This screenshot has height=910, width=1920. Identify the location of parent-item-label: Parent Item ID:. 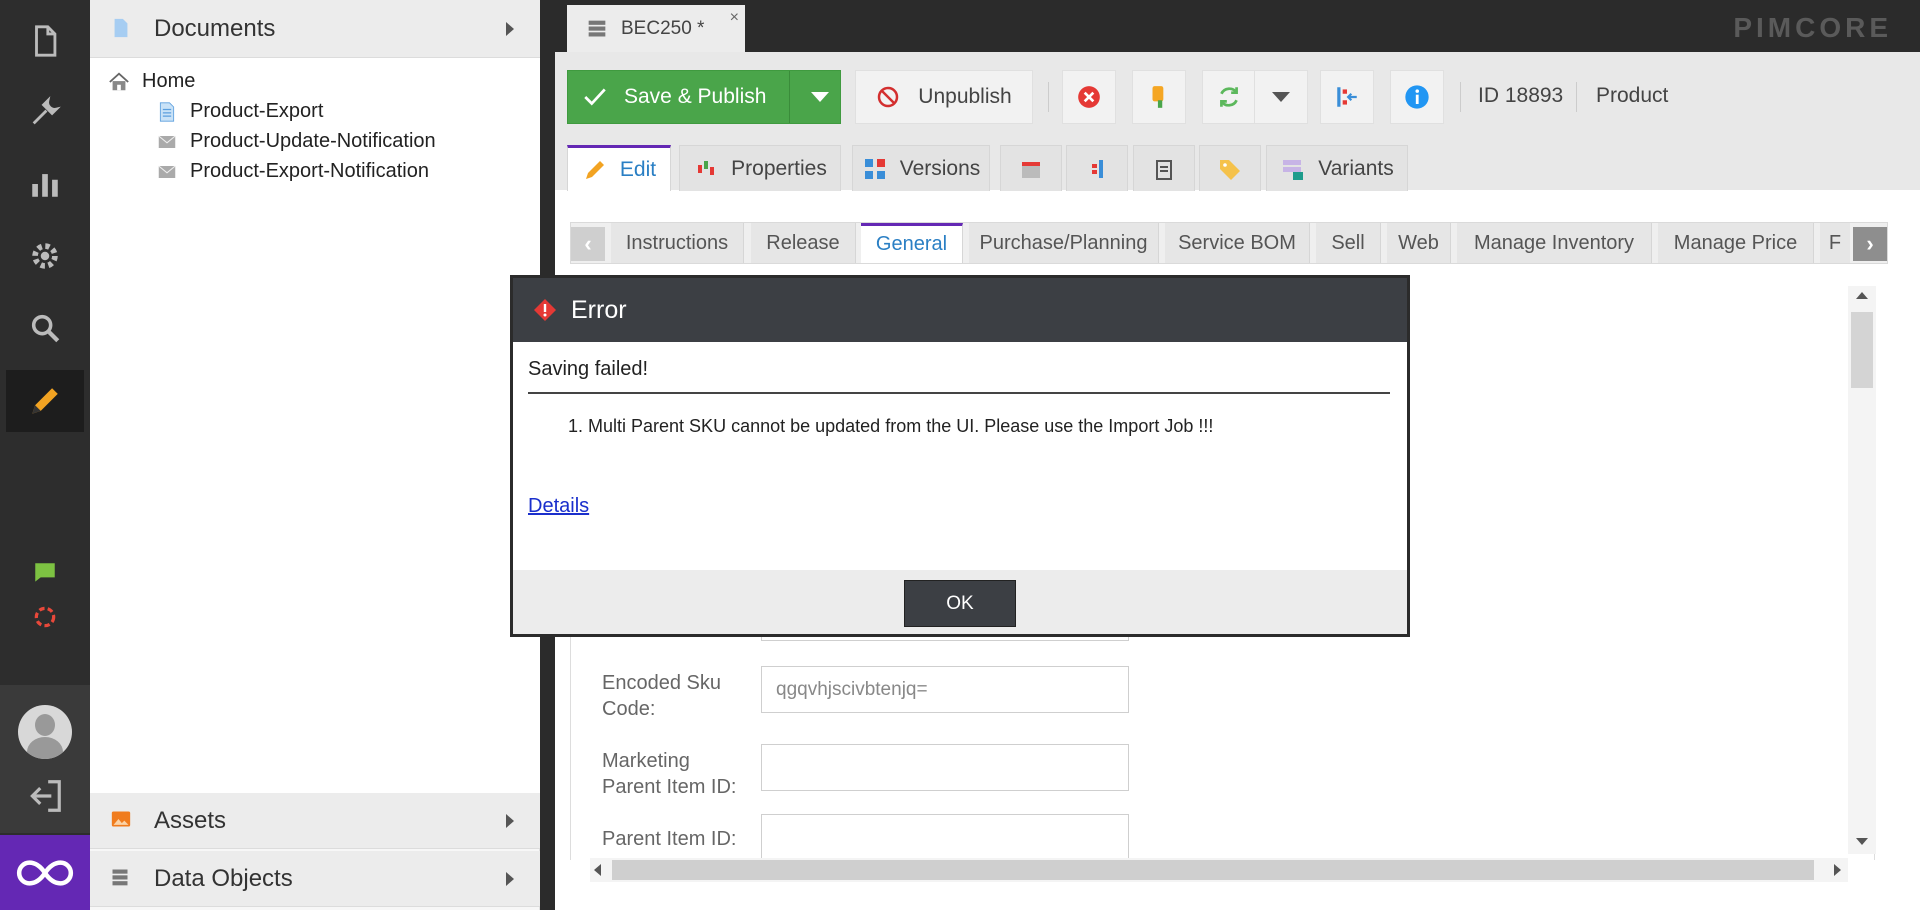
(669, 839).